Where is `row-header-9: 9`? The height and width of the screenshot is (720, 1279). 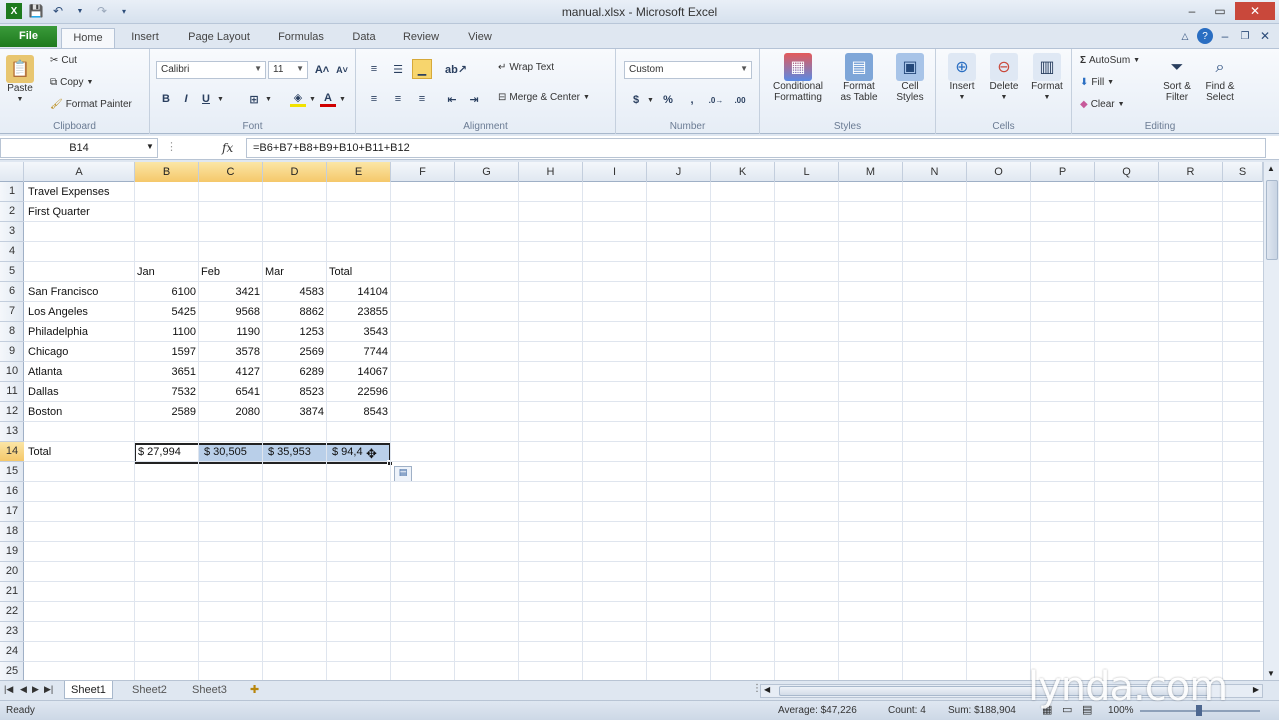
row-header-9: 9 is located at coordinates (12, 352).